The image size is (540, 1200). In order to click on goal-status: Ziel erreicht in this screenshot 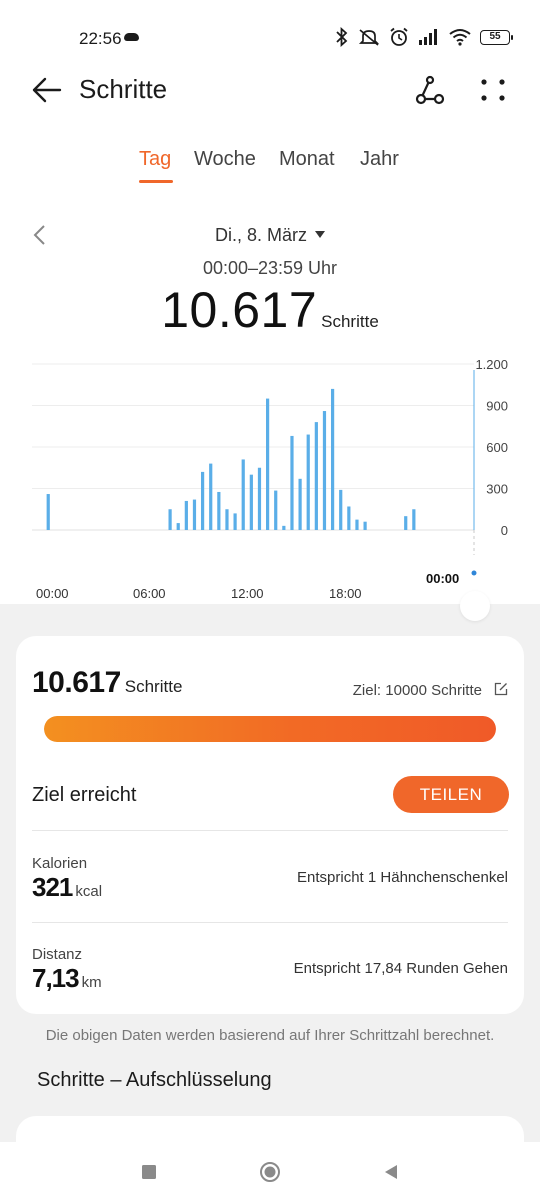, I will do `click(84, 795)`.